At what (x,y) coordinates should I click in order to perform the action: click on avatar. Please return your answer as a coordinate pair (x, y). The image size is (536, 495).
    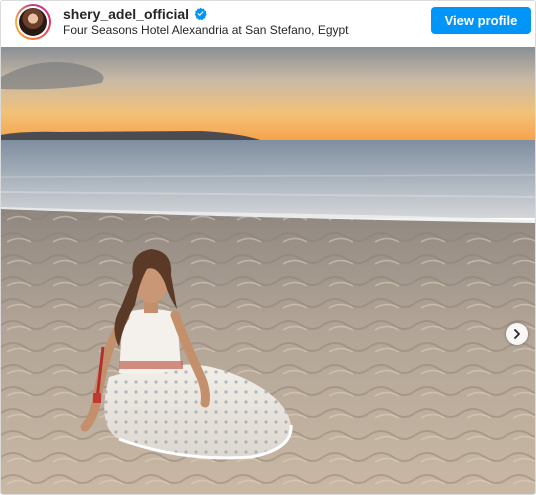
    Looking at the image, I should click on (33, 22).